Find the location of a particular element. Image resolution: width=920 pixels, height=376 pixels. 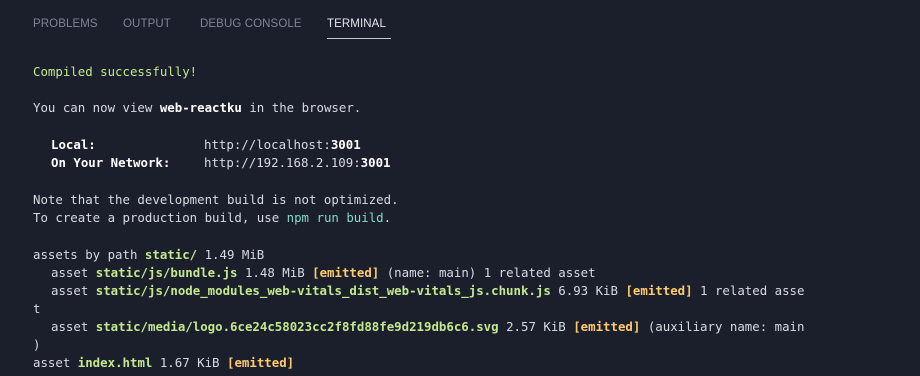

tab-terminal: TERMINAL is located at coordinates (356, 24).